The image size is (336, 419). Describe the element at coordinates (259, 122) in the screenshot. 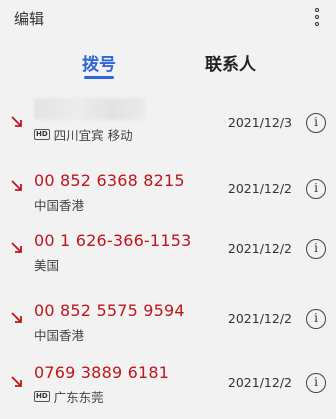

I see `call-date: 2021/12/3` at that location.